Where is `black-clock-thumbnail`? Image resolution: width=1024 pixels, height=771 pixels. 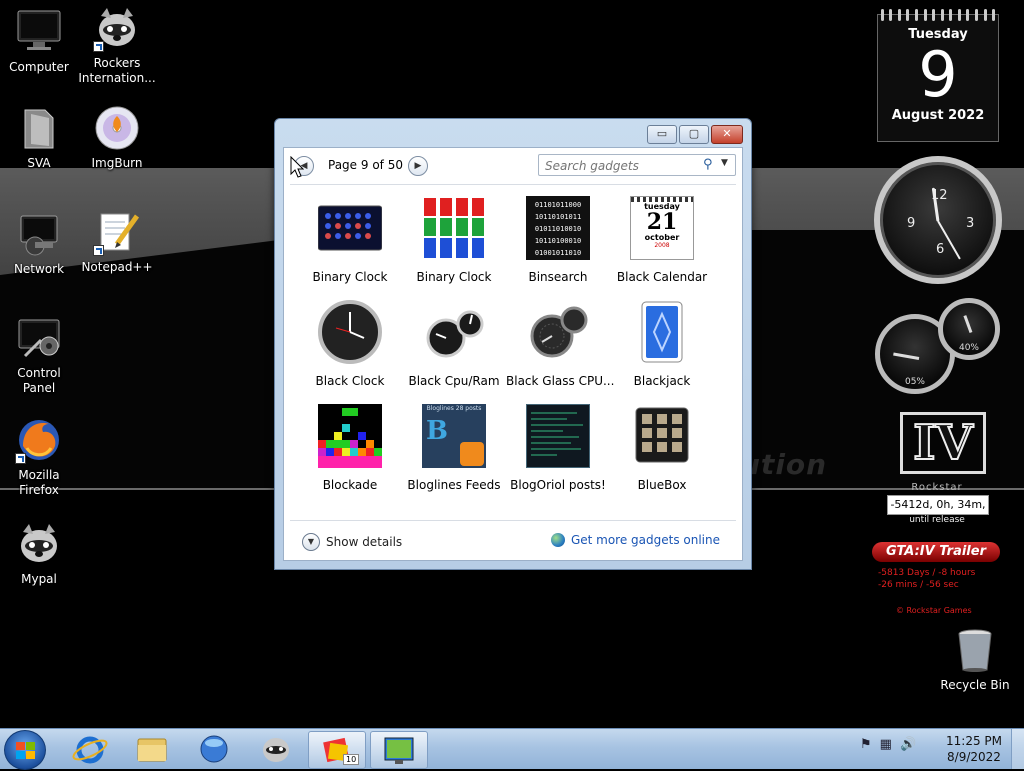
black-clock-thumbnail is located at coordinates (350, 332).